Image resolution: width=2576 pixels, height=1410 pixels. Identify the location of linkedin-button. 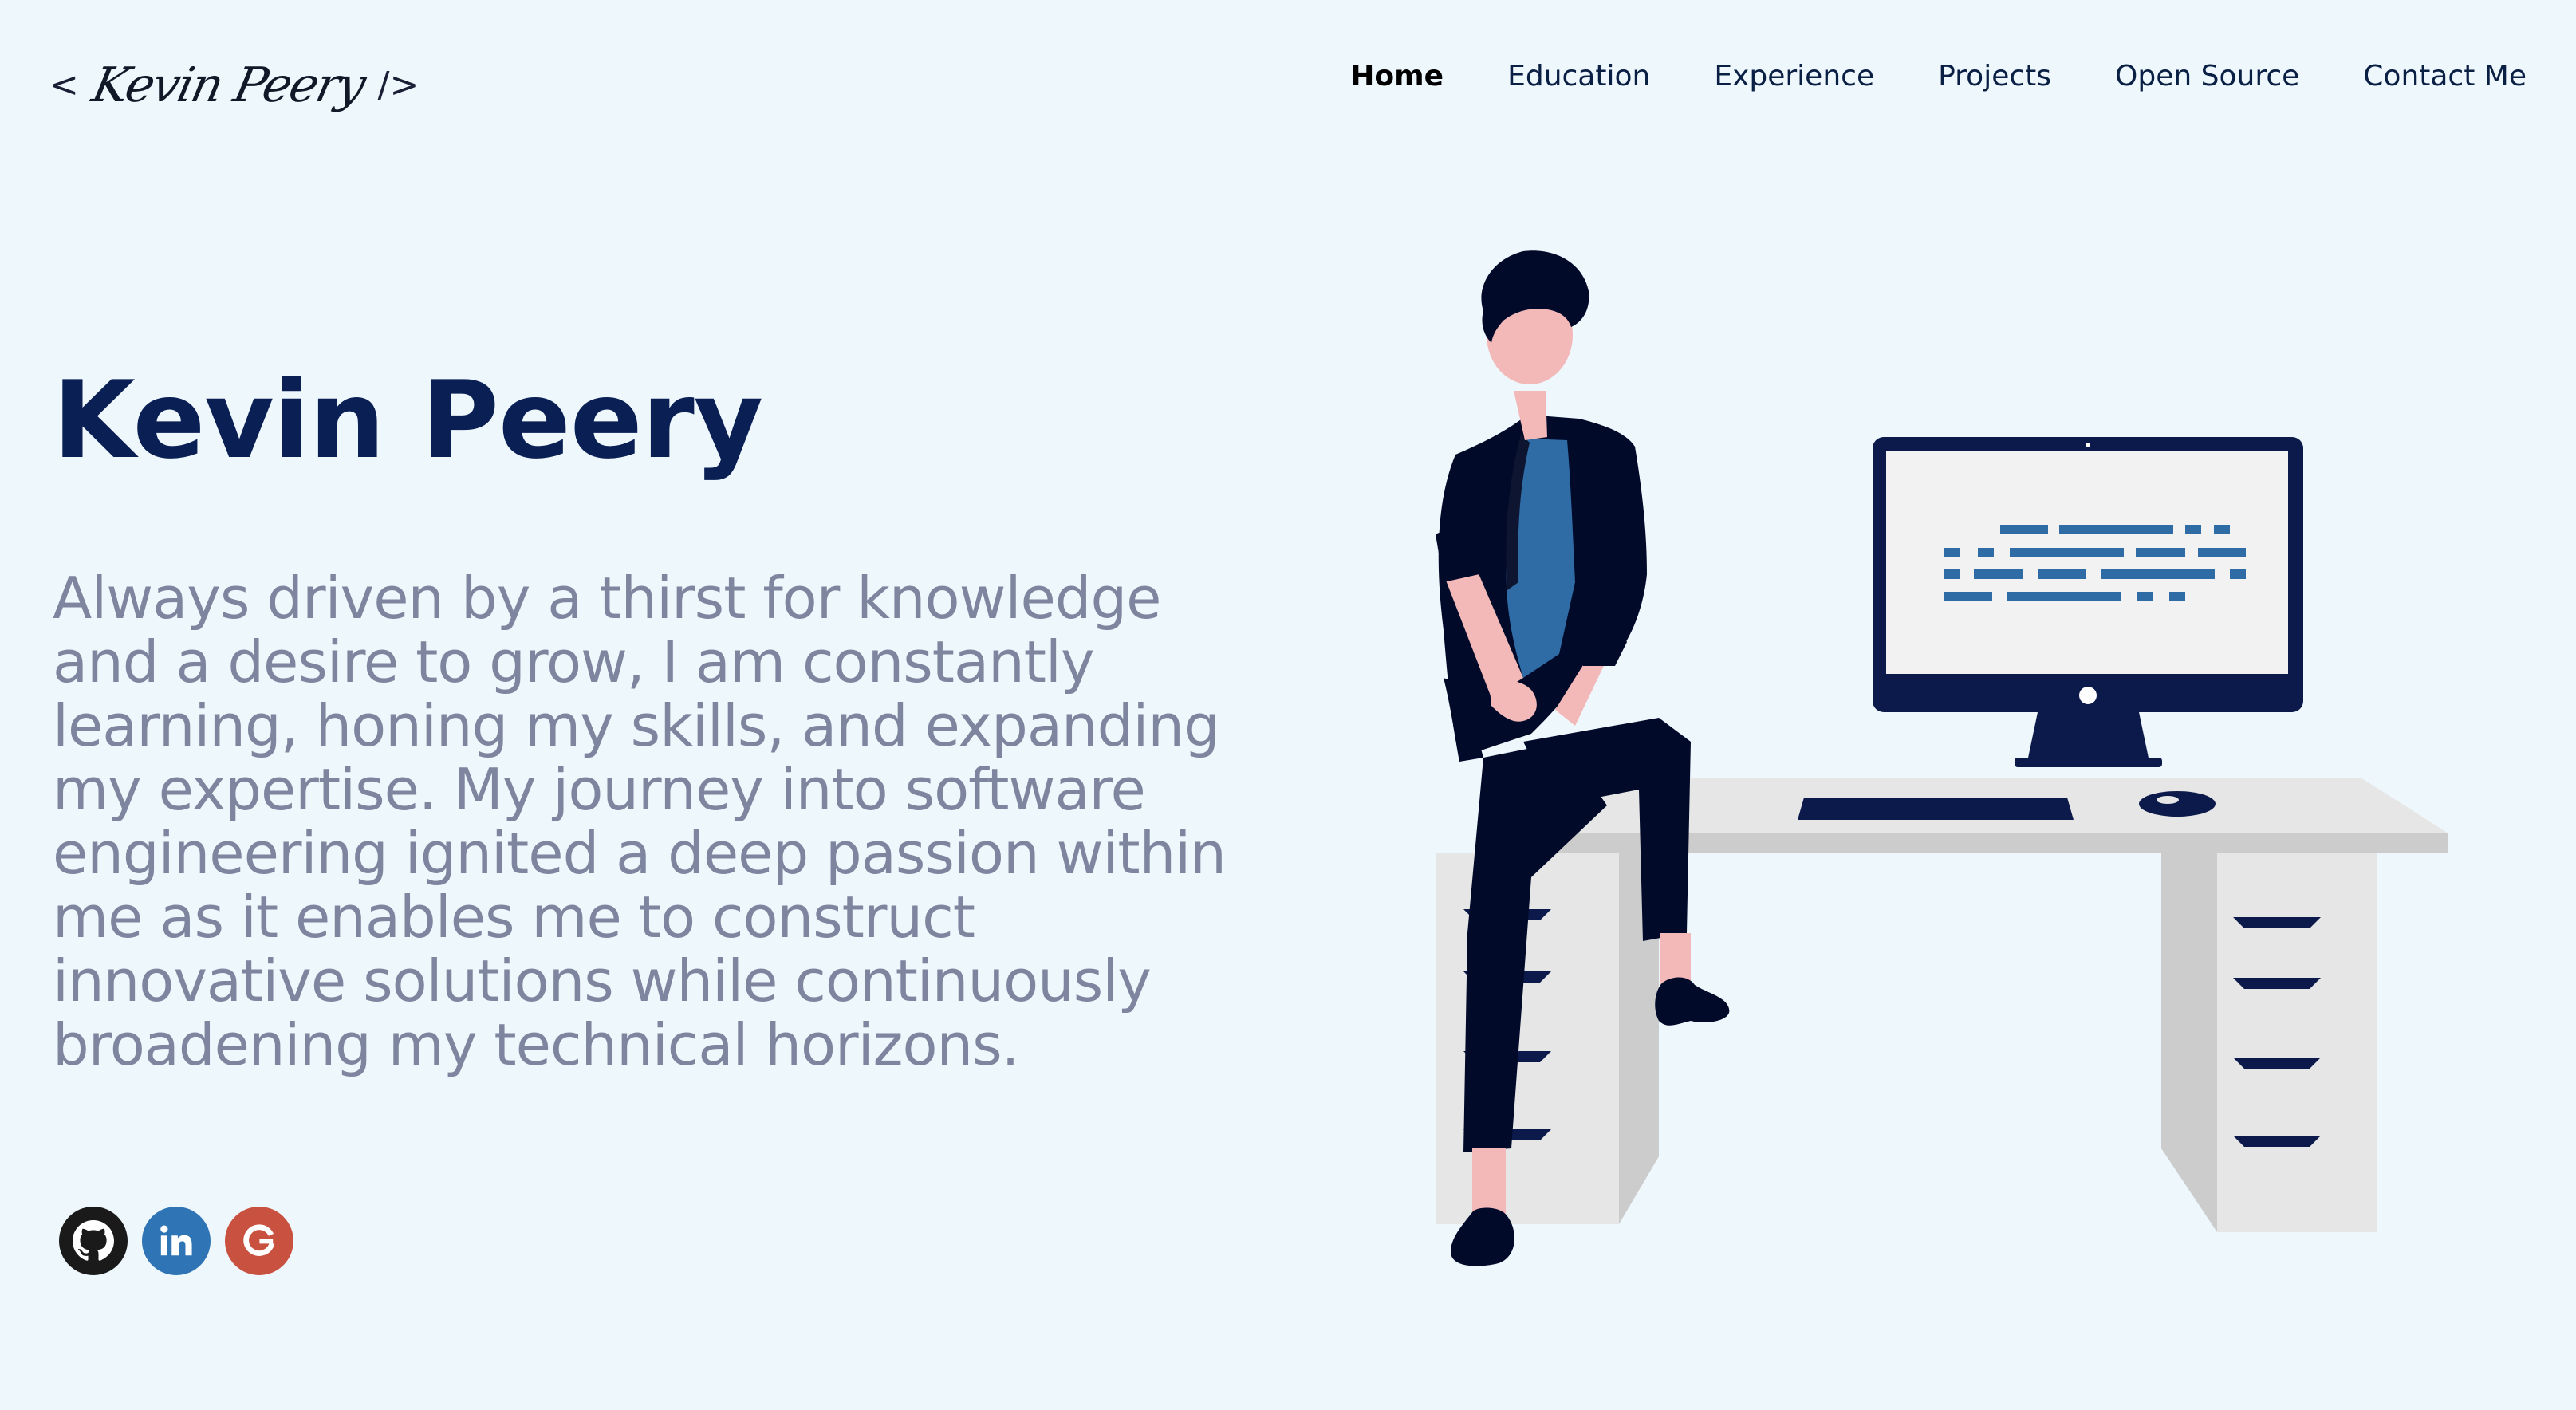
(176, 1241).